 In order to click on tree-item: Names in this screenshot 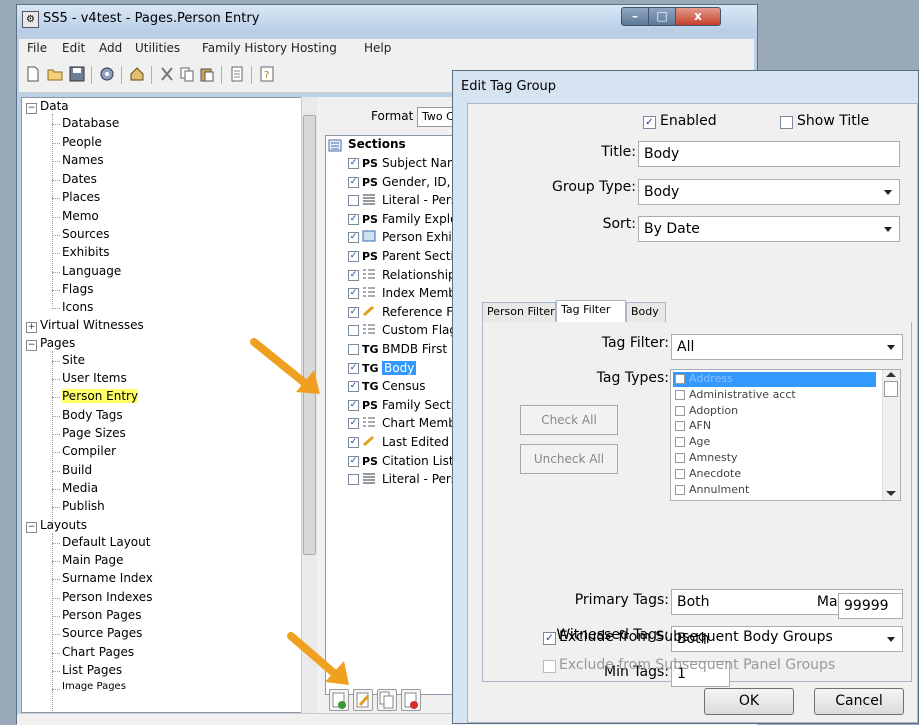, I will do `click(83, 160)`.